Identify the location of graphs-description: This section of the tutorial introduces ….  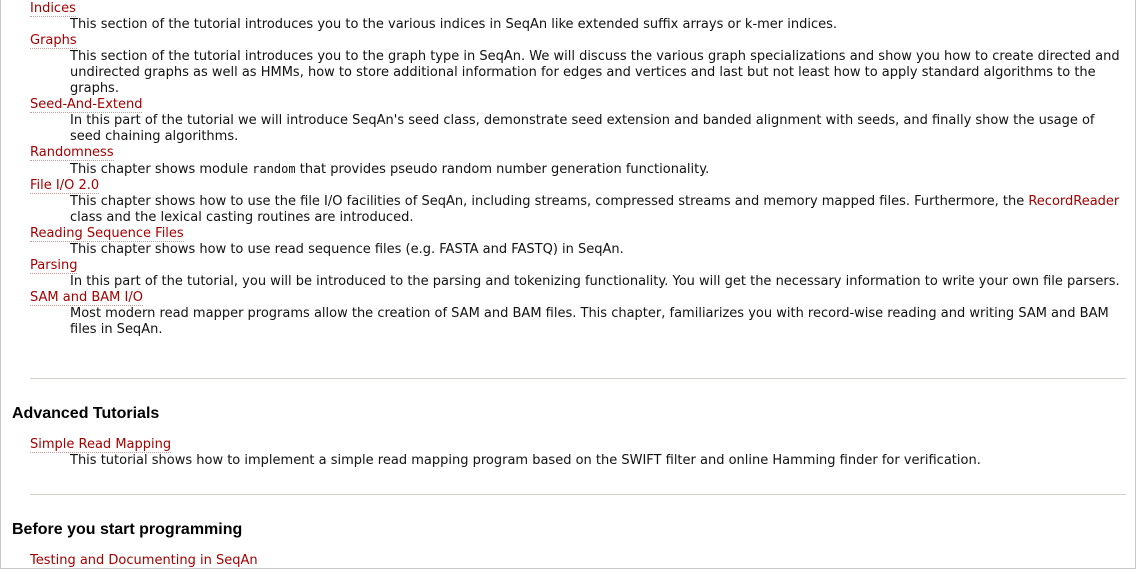
(595, 72).